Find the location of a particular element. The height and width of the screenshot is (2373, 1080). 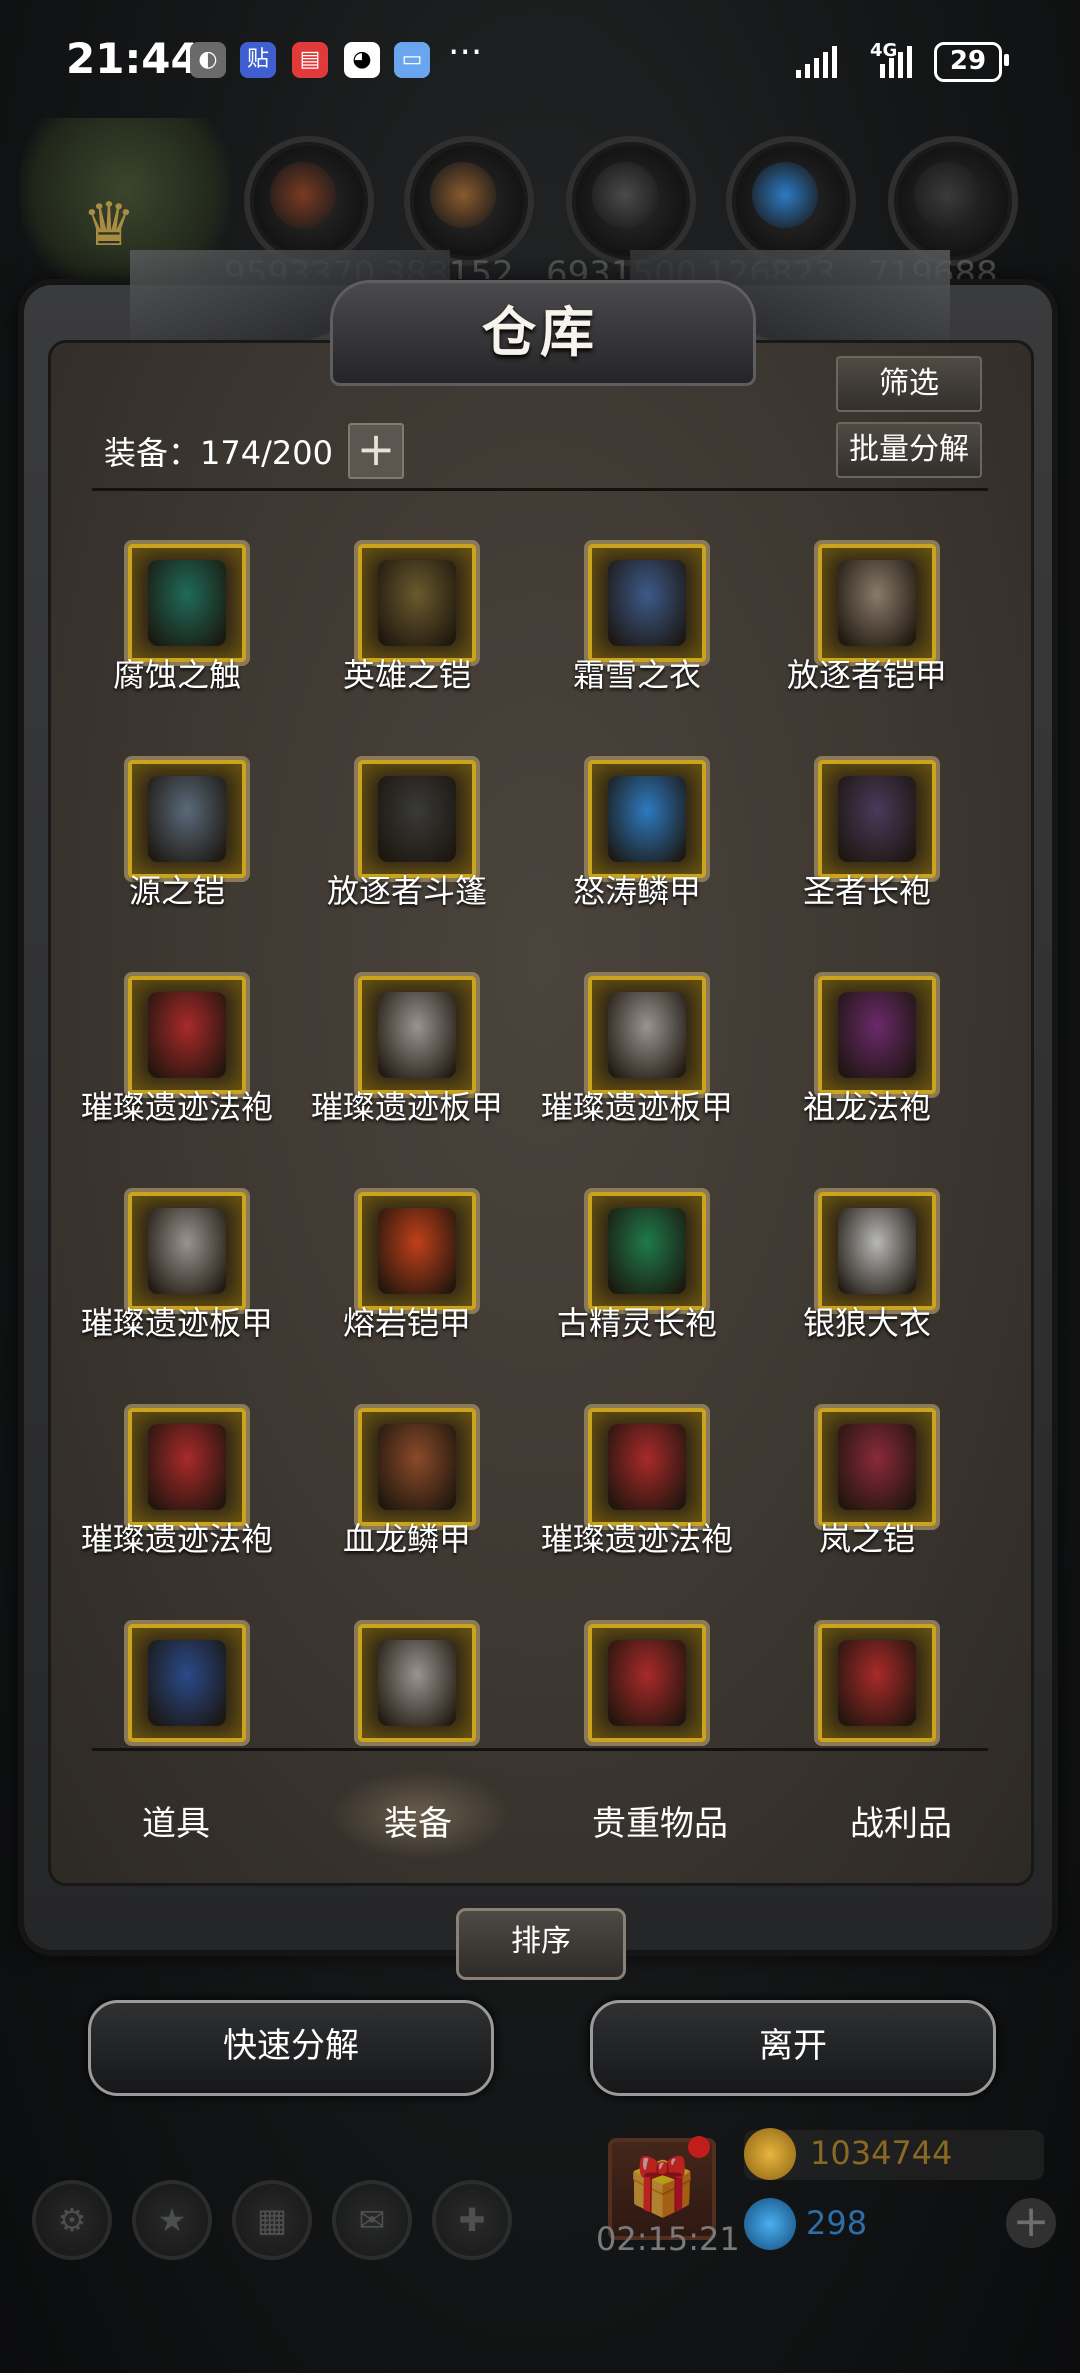

qq-notification-icon: ◕ is located at coordinates (362, 60).